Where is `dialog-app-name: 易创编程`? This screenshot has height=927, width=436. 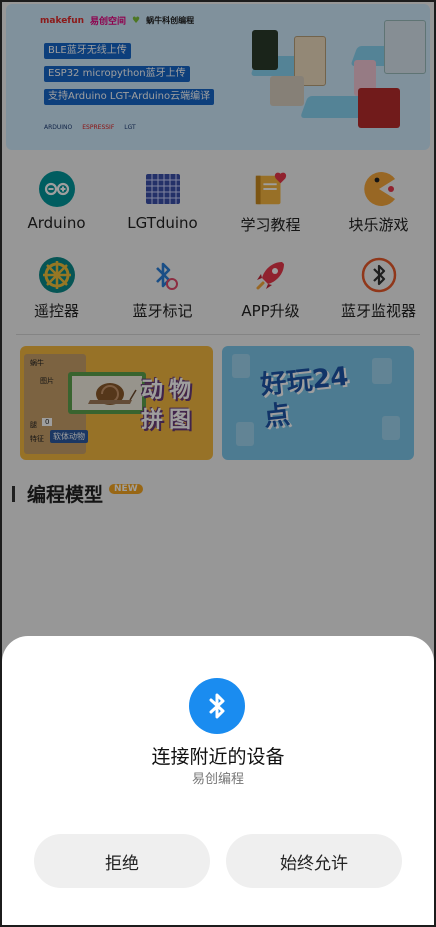 dialog-app-name: 易创编程 is located at coordinates (217, 779).